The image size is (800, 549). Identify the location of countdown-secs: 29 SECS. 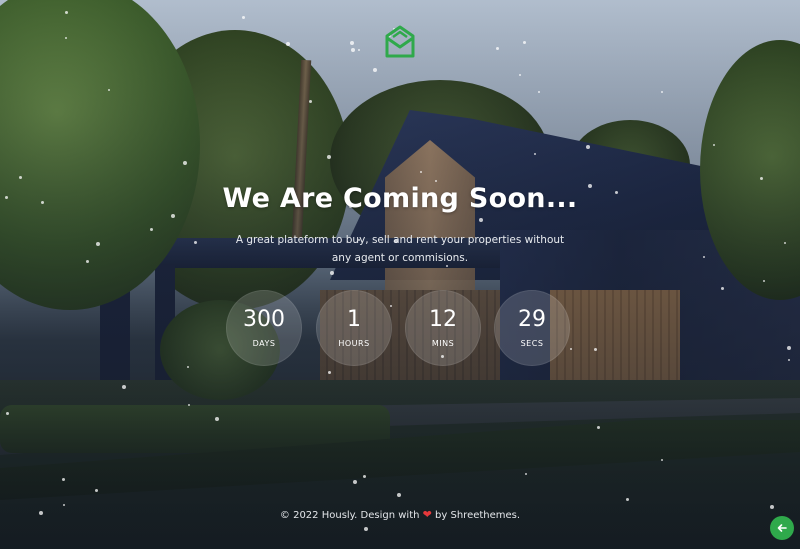
(532, 328).